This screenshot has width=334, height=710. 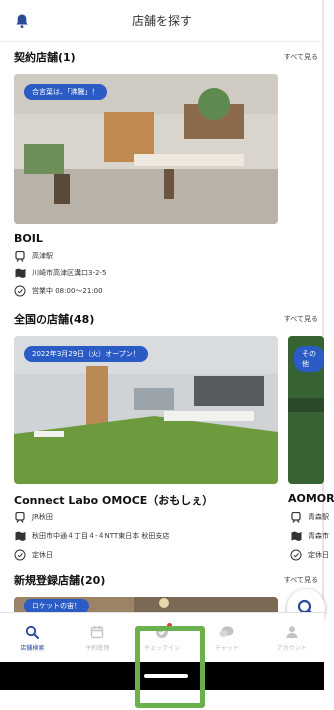 What do you see at coordinates (69, 273) in the screenshot?
I see `store-address: 川崎市高津区溝口3-2-5` at bounding box center [69, 273].